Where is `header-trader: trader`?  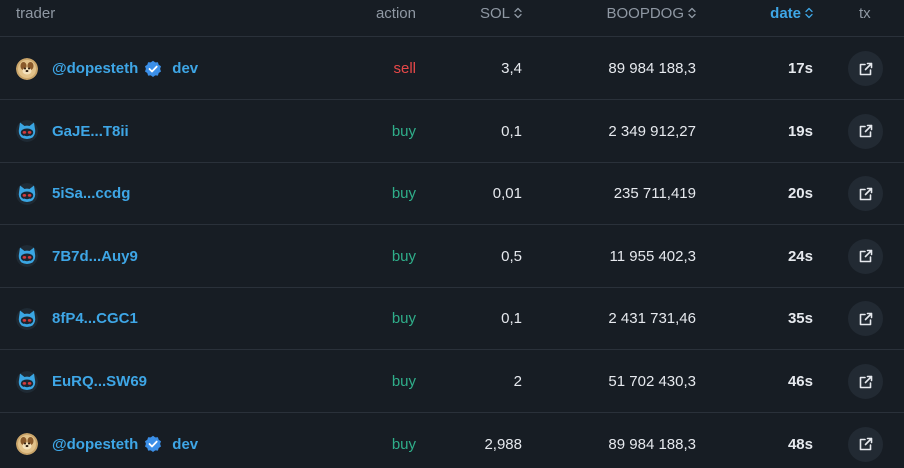 header-trader: trader is located at coordinates (36, 13).